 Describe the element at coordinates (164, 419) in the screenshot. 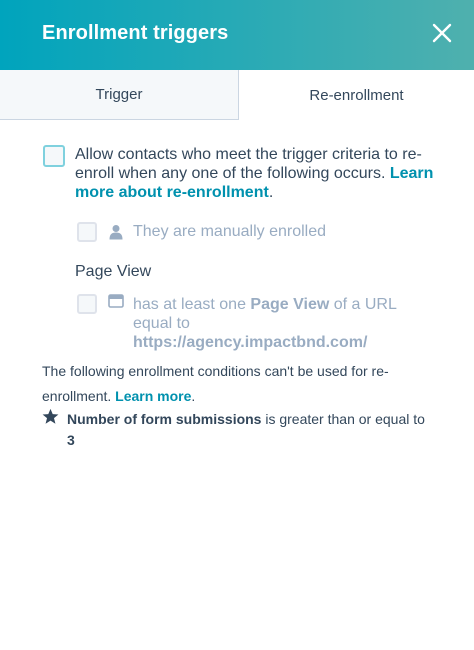

I see `condition-property: Number of form submissions` at that location.